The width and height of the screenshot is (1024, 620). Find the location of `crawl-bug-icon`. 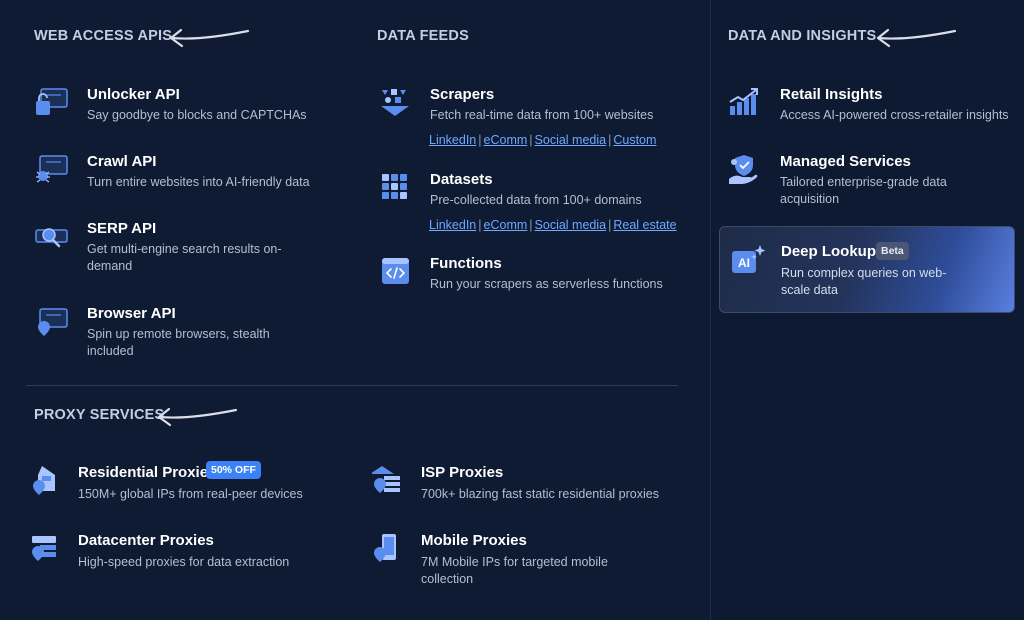

crawl-bug-icon is located at coordinates (52, 169).